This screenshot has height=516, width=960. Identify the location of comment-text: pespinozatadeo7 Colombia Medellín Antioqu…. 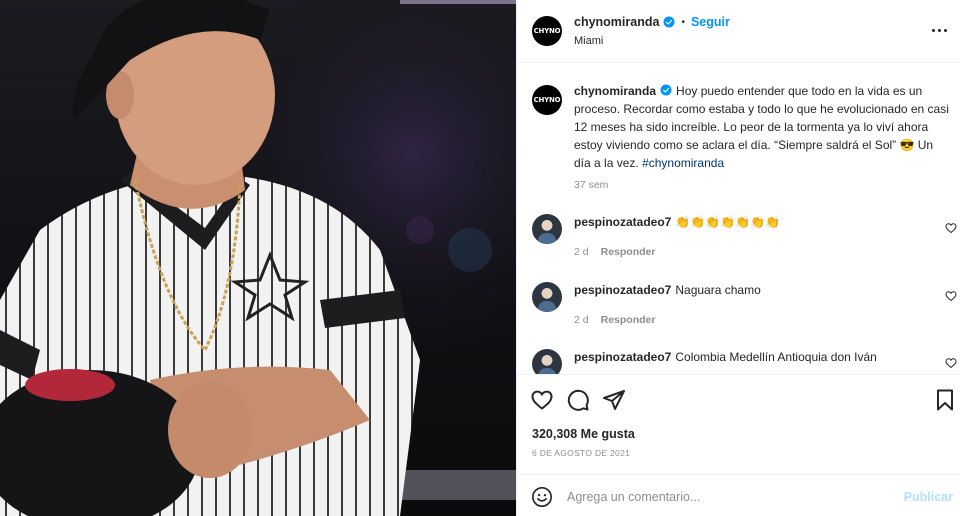
(725, 357).